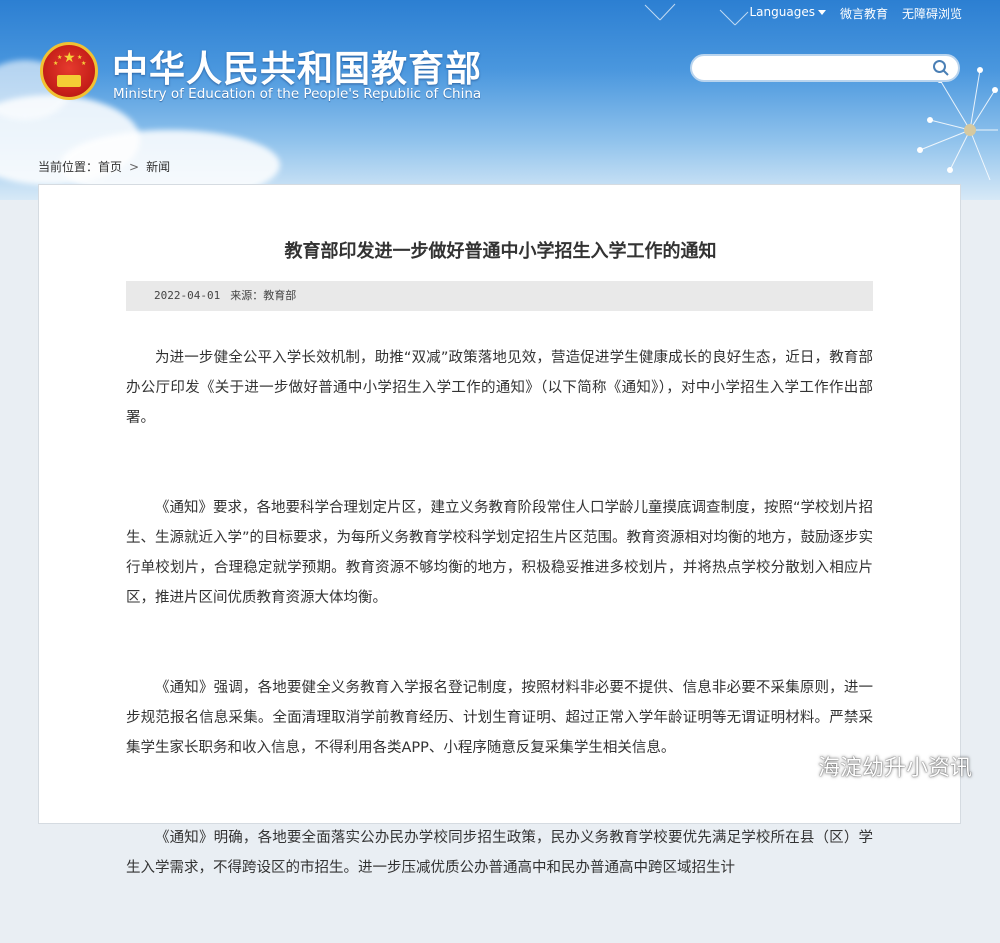  Describe the element at coordinates (499, 296) in the screenshot. I see `article-meta: 2022-04-01 来源：教育部` at that location.